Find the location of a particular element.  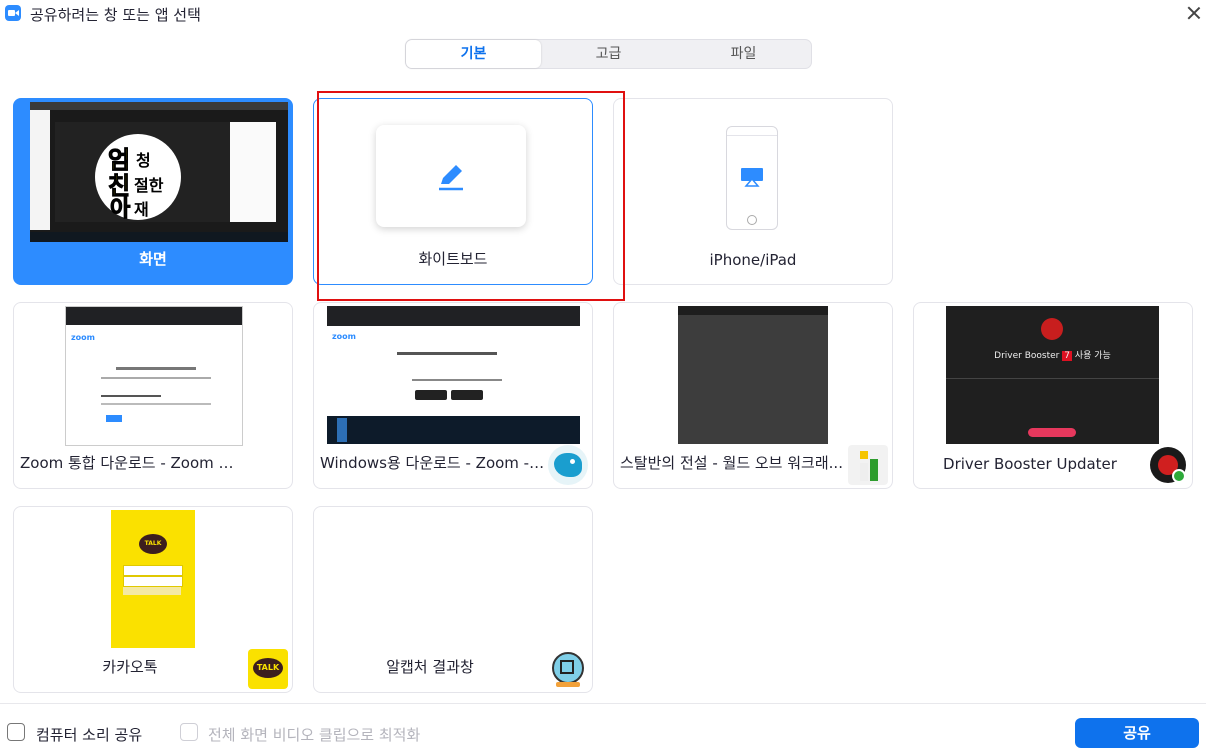

whale-browser-icon is located at coordinates (568, 465).